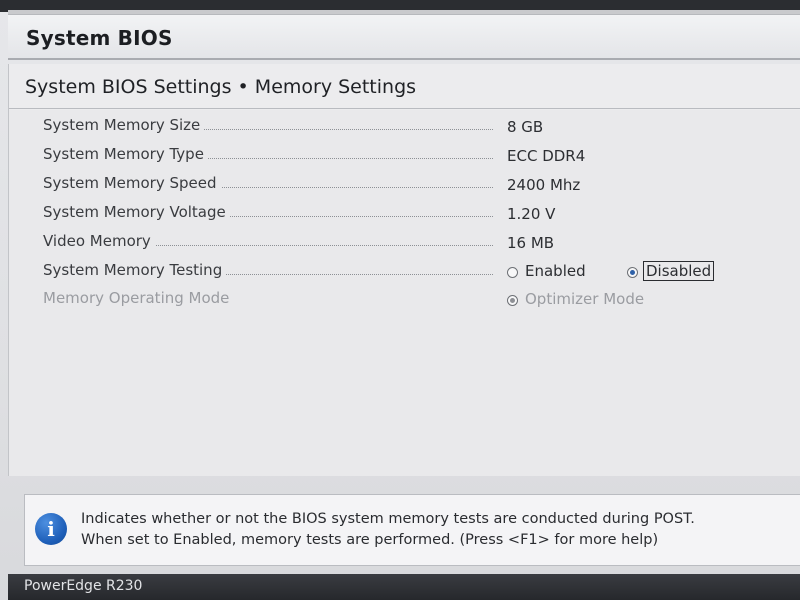 The image size is (800, 600). What do you see at coordinates (531, 243) in the screenshot?
I see `setting-value: 16 MB` at bounding box center [531, 243].